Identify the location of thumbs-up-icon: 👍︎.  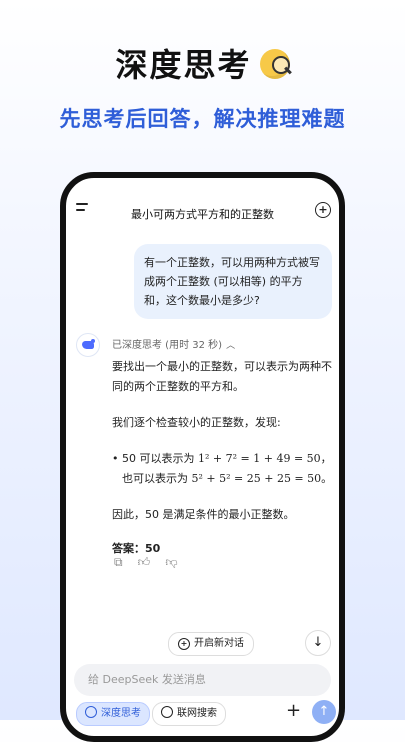
(144, 562).